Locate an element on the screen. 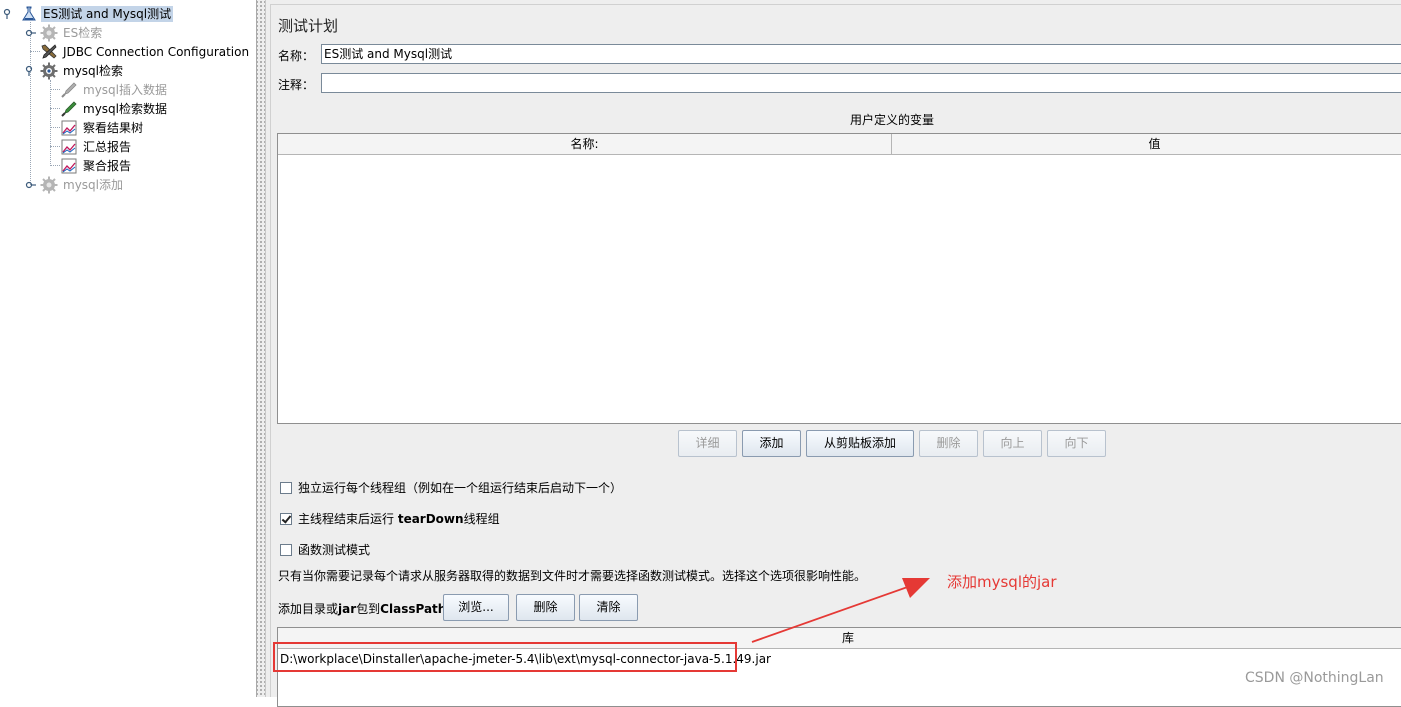 The image size is (1401, 707). tree-item-mysql-search: mysql检索 is located at coordinates (82, 70).